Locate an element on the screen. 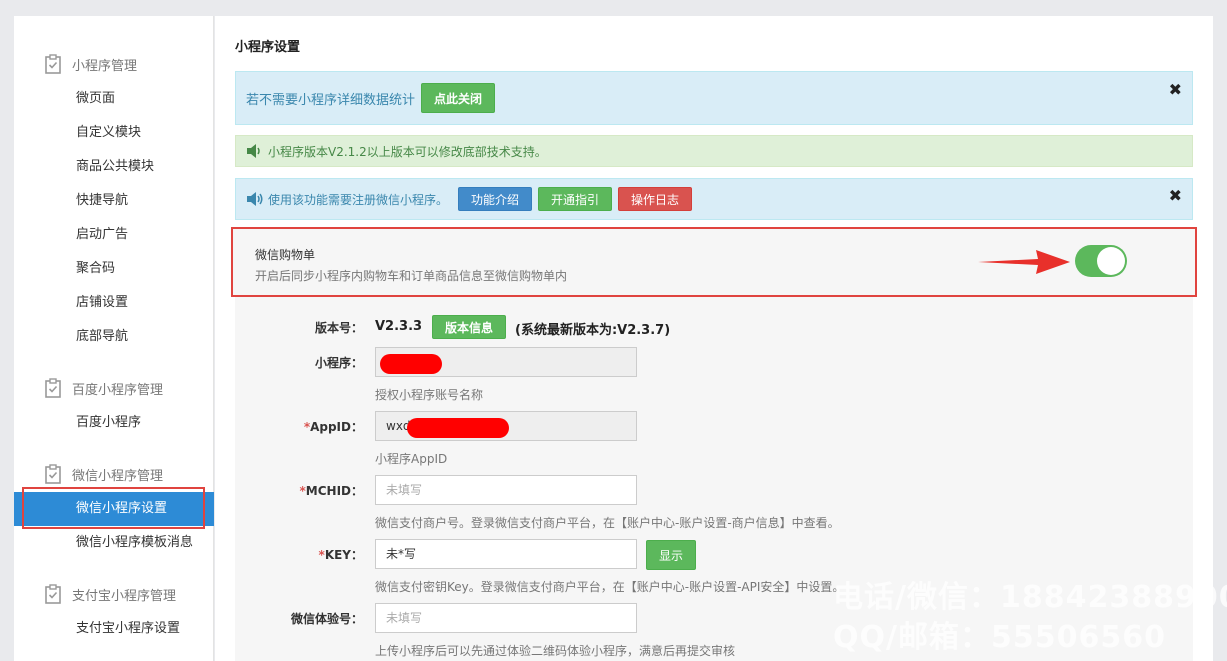 The width and height of the screenshot is (1227, 661). alert-stats: 若不需要小程序详细数据统计 点此关闭 ✖ is located at coordinates (714, 98).